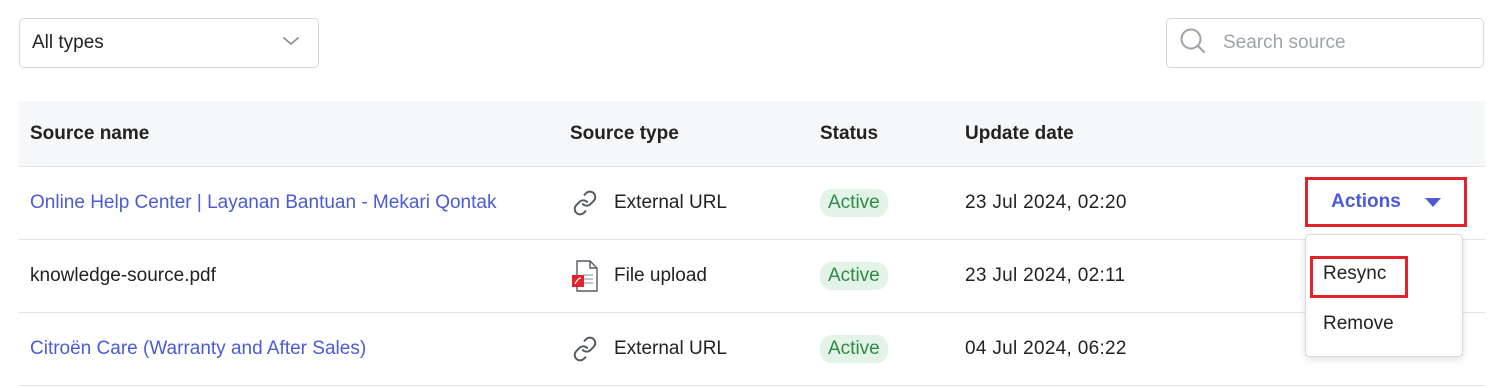  What do you see at coordinates (1432, 202) in the screenshot?
I see `caret-down-icon` at bounding box center [1432, 202].